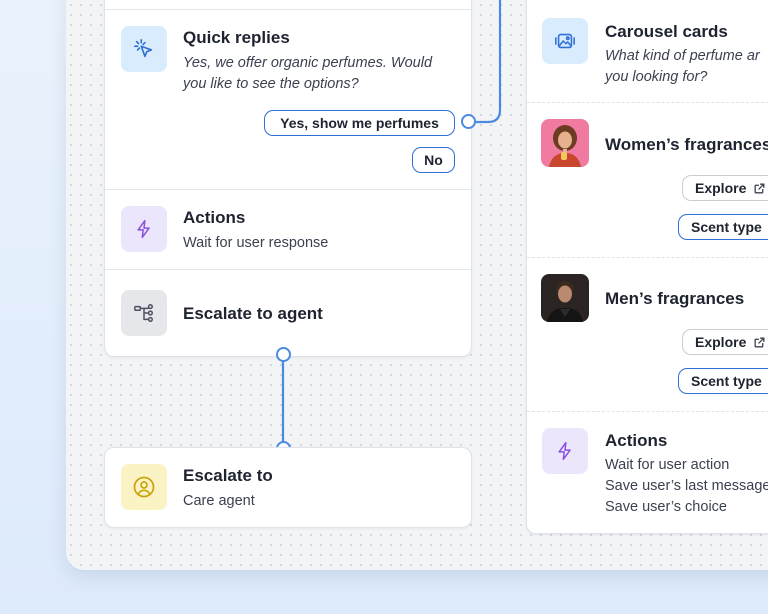 This screenshot has height=614, width=768. I want to click on right-actions-title: Actions, so click(636, 440).